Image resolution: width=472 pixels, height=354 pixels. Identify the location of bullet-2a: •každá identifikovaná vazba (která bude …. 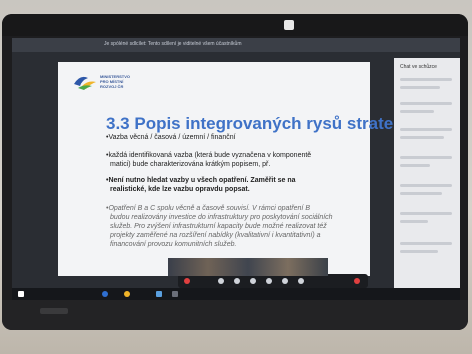
(209, 155).